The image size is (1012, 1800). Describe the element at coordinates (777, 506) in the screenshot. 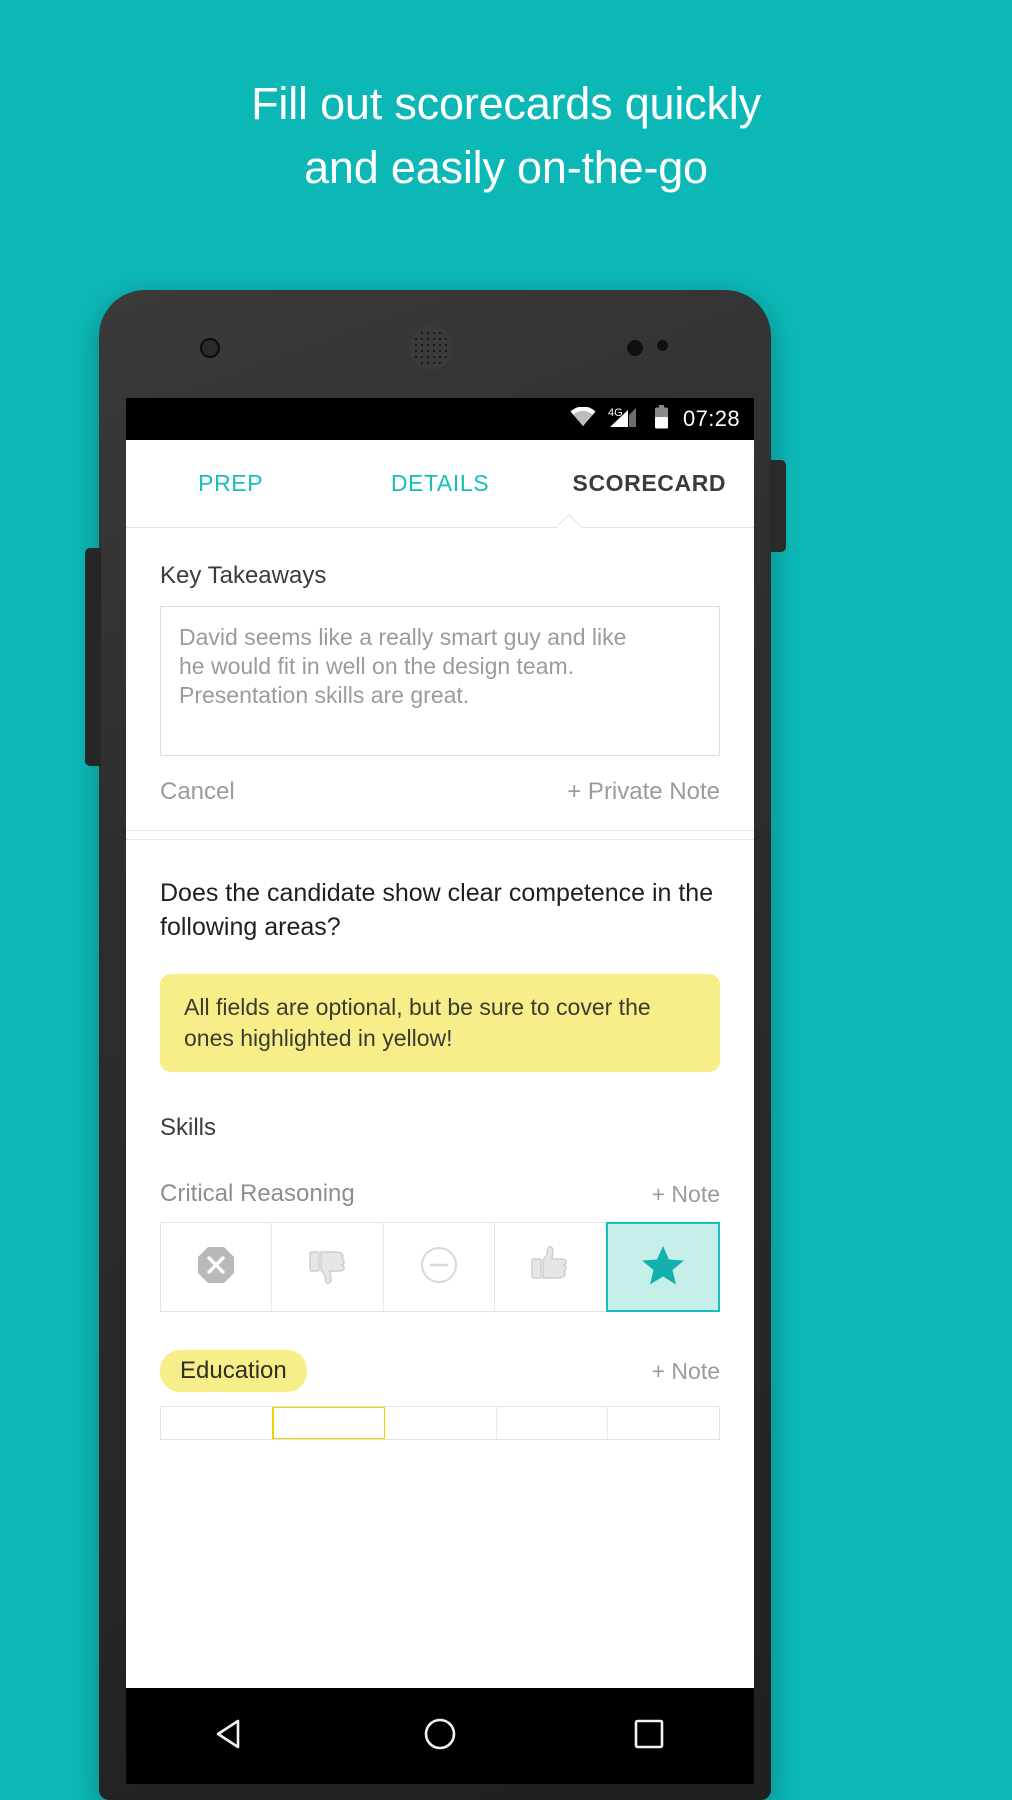

I see `phone-side-button-right` at that location.